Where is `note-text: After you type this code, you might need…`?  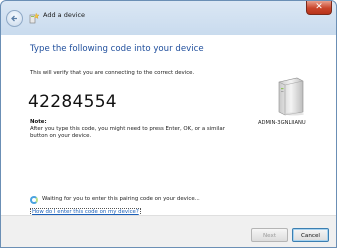 note-text: After you type this code, you might need… is located at coordinates (127, 132).